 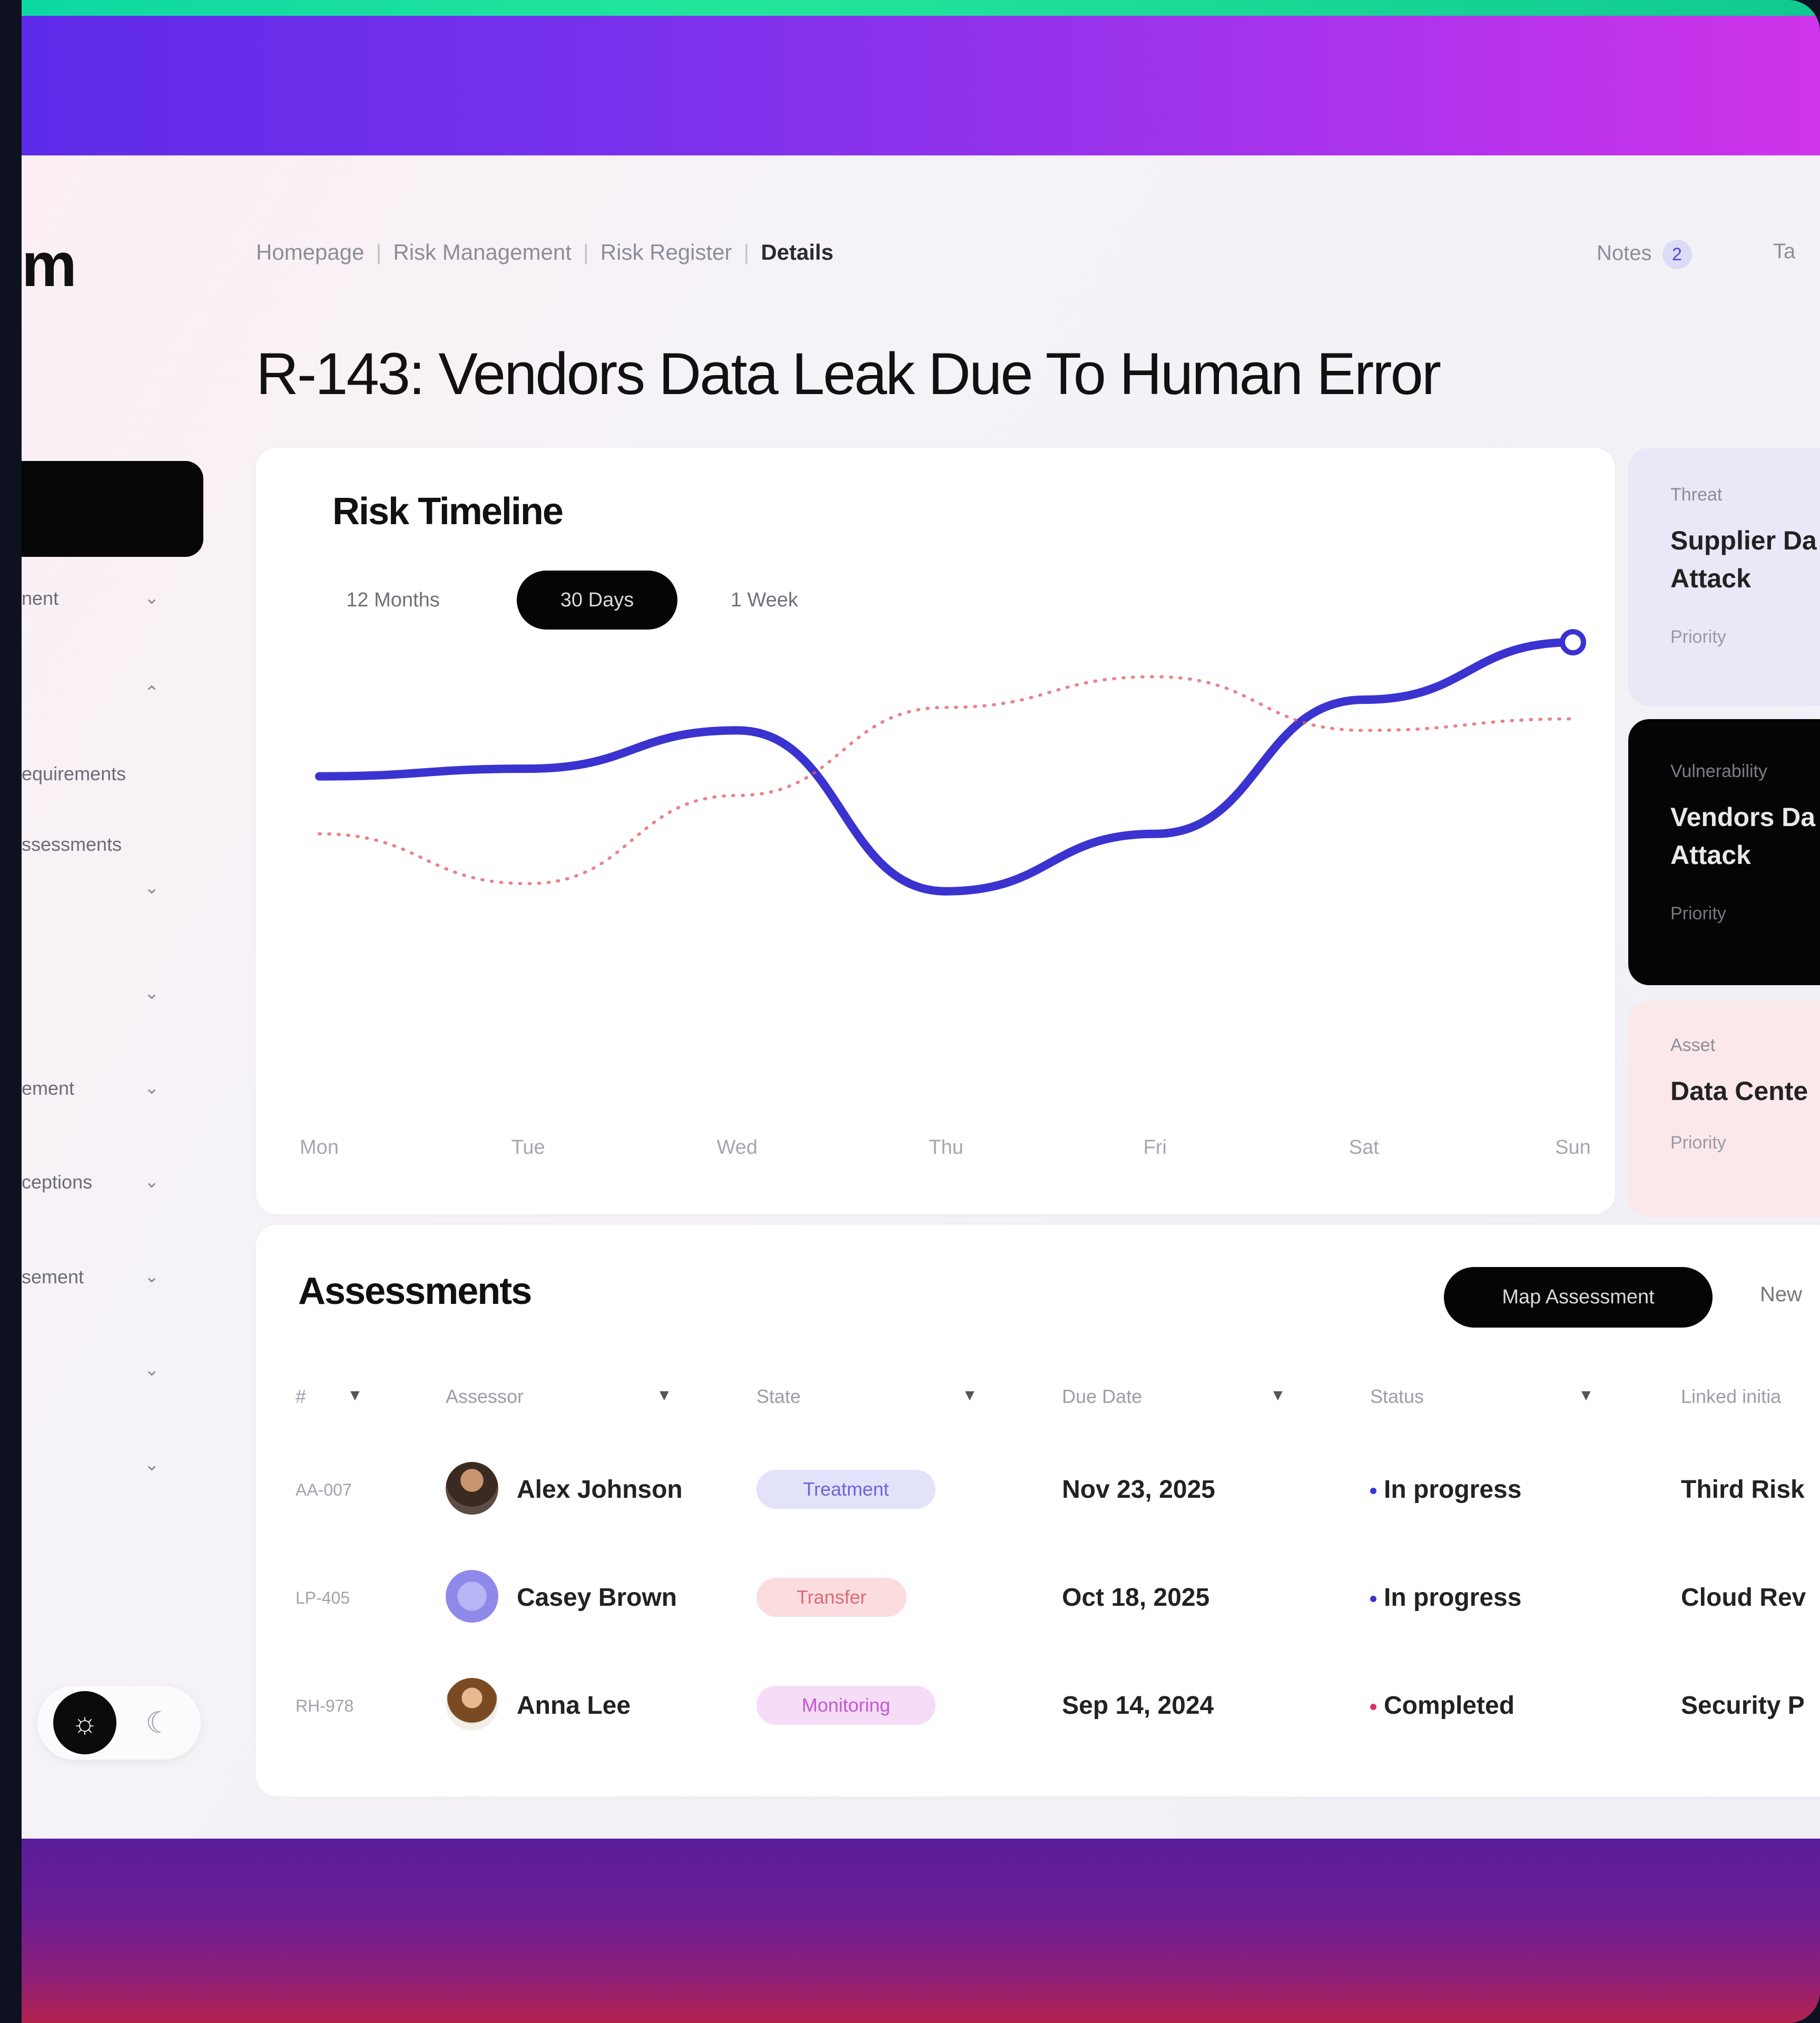 I want to click on row-id: LP-405, so click(x=323, y=1597).